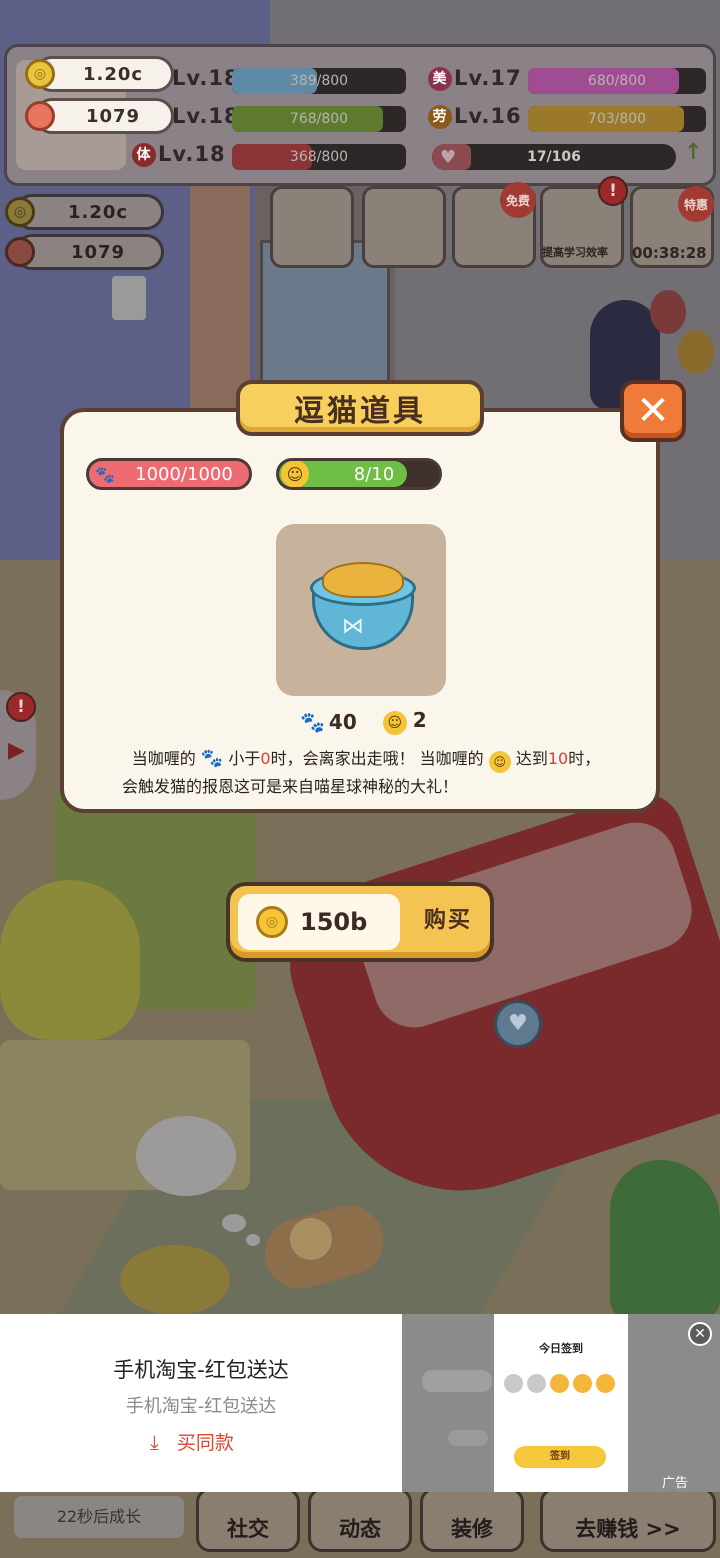 The width and height of the screenshot is (720, 1558). I want to click on ad-image: 今日签到 签到, so click(561, 1403).